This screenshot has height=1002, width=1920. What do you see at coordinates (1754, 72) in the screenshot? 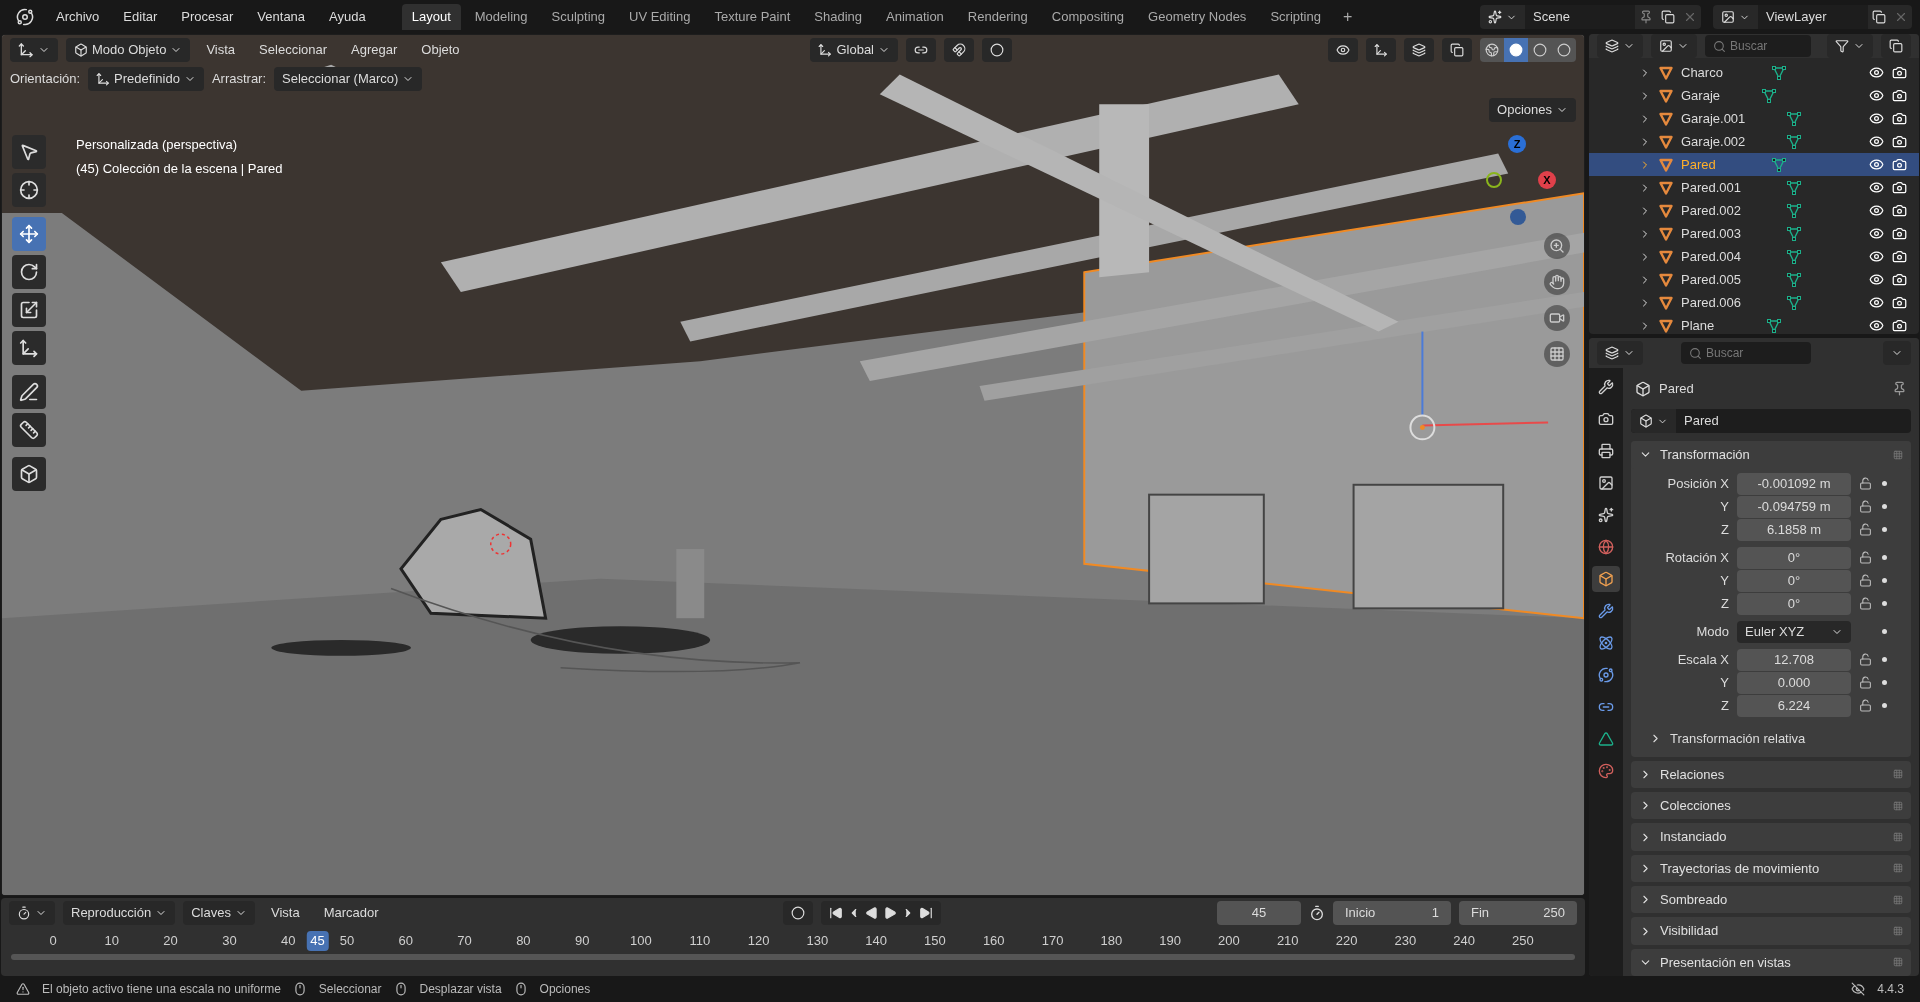
I see `outliner-row: Charco` at bounding box center [1754, 72].